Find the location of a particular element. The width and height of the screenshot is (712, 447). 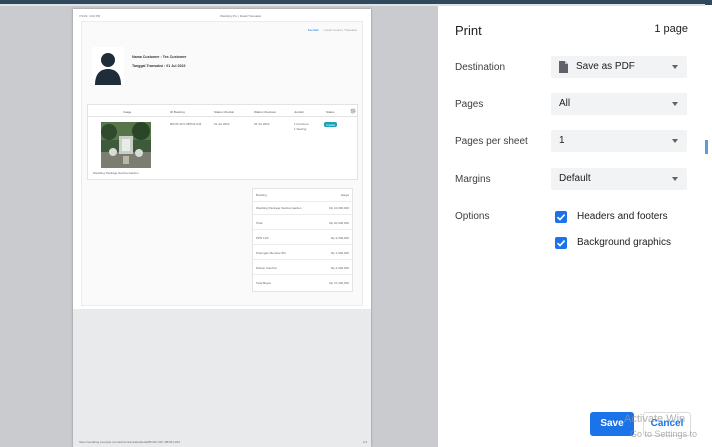

summary-value: Rp 2,200,000 is located at coordinates (339, 238).